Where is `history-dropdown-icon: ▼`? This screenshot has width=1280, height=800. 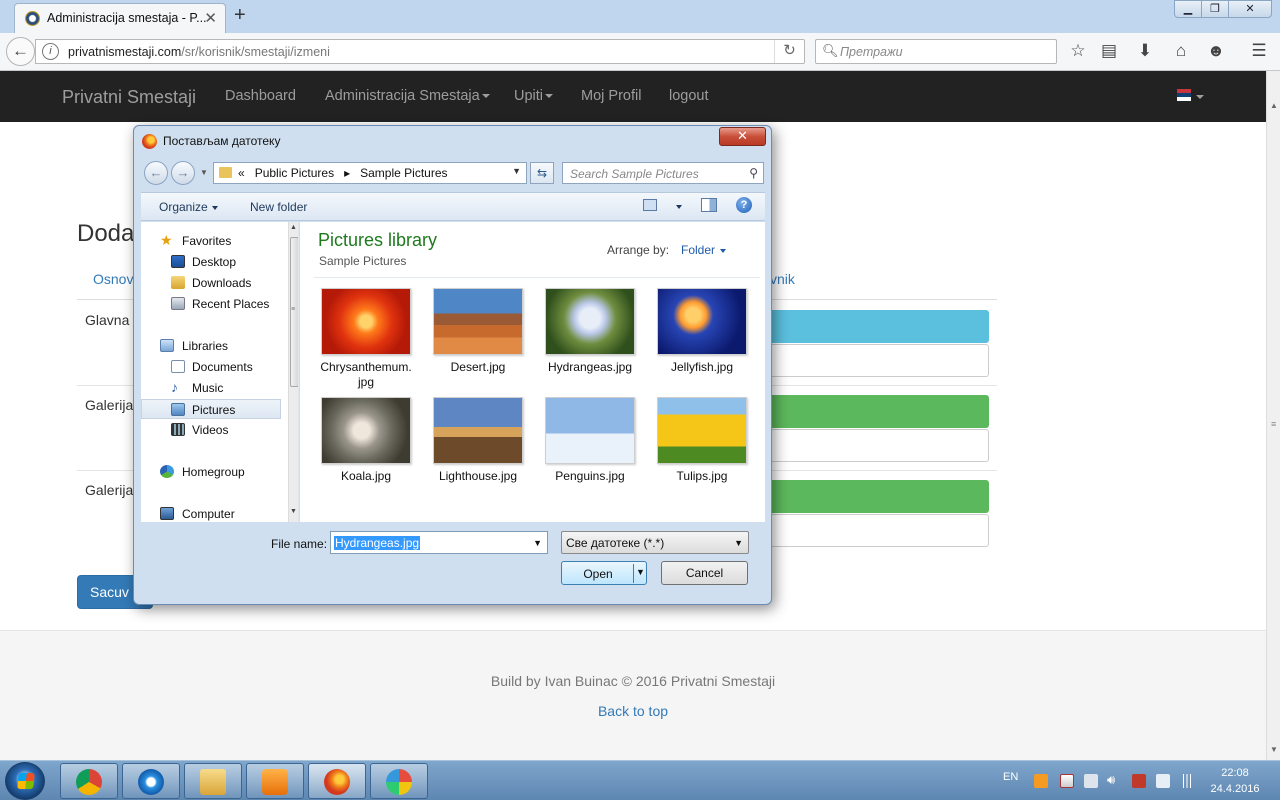
history-dropdown-icon: ▼ is located at coordinates (204, 172).